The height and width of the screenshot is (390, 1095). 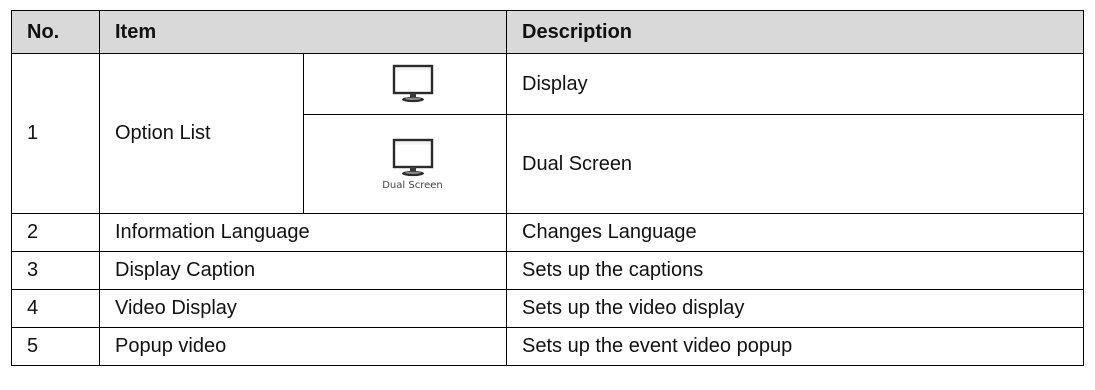 I want to click on header-description: Description, so click(x=795, y=32).